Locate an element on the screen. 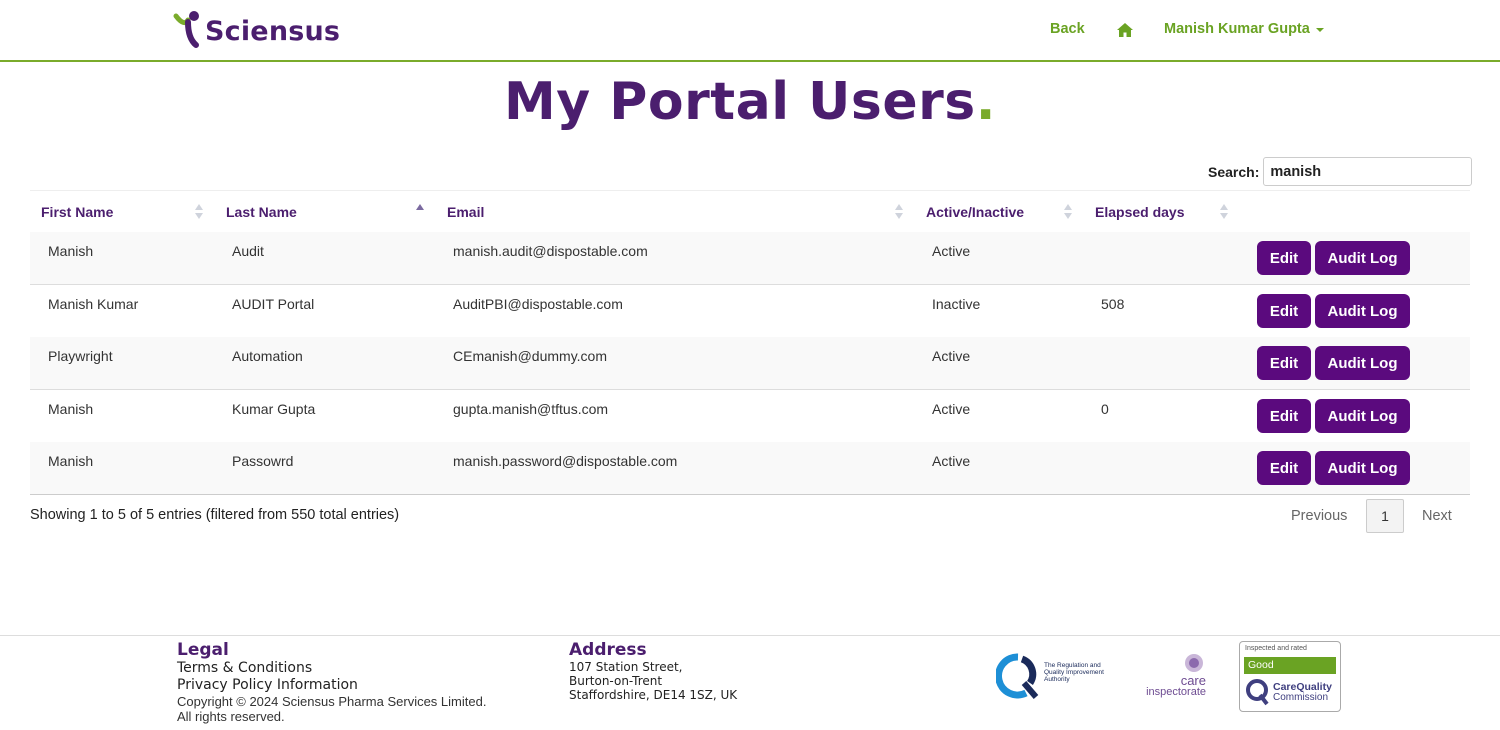 The image size is (1500, 730). cell-last-name: Kumar Gupta is located at coordinates (274, 409).